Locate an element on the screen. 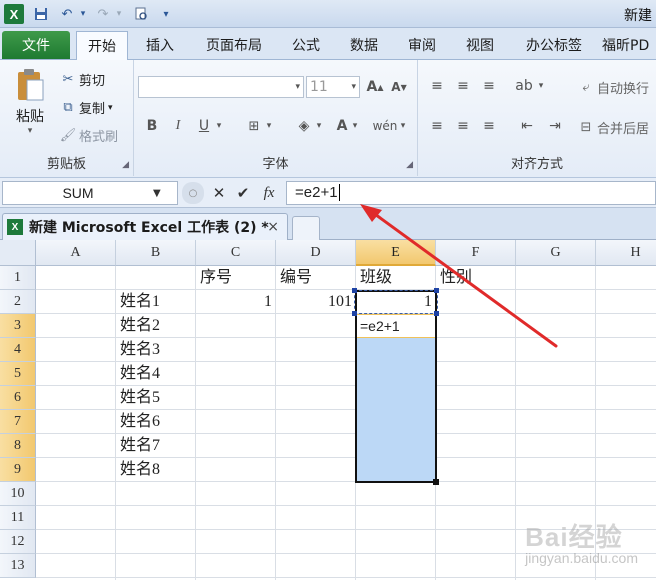  clipboard-launcher-icon: ◢ is located at coordinates (125, 165).